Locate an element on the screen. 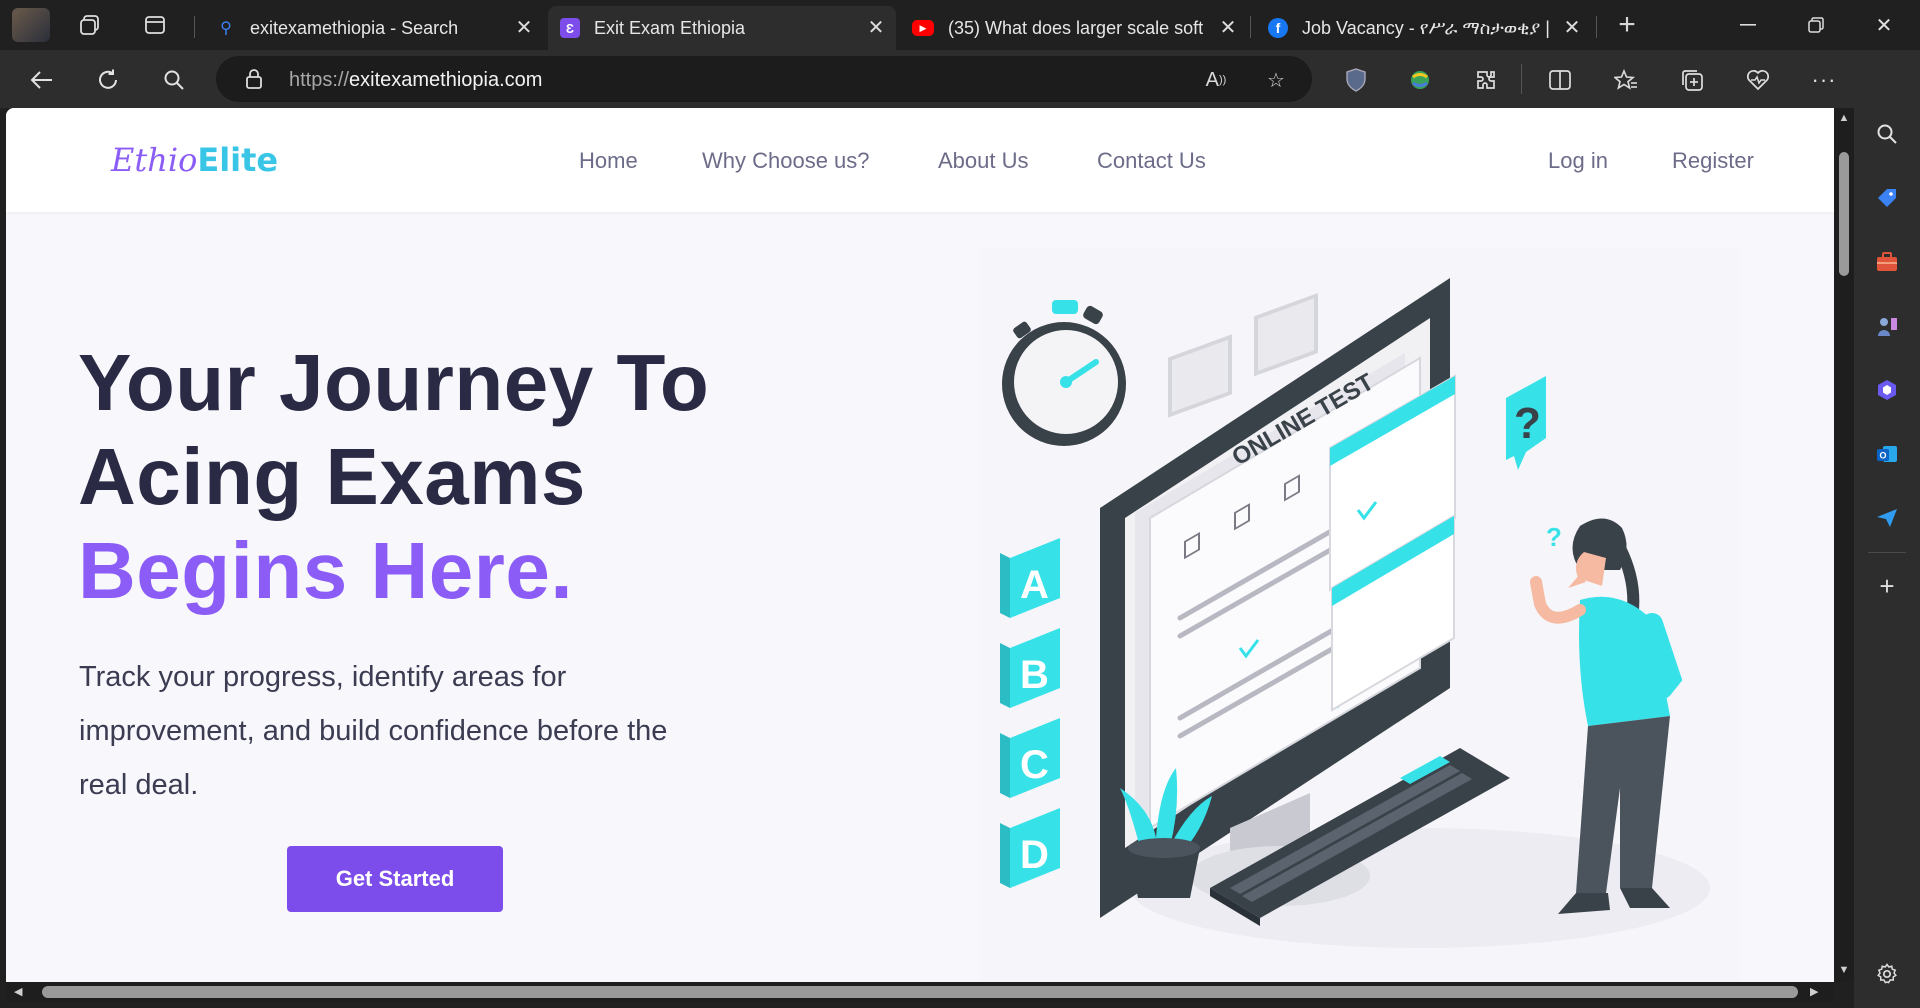  svg-text: B is located at coordinates (1034, 675).